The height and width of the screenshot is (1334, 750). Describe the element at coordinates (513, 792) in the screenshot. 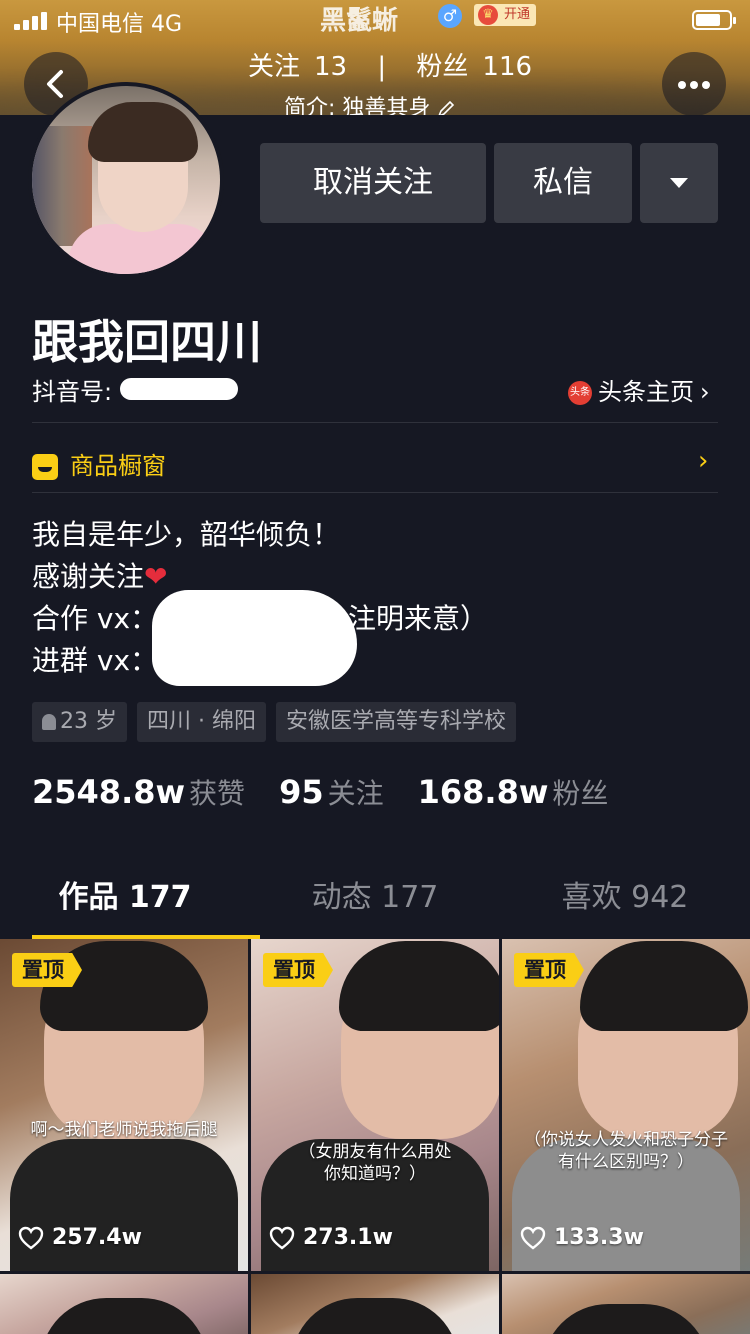

I see `stat-followers: 168.8w 粉丝` at that location.